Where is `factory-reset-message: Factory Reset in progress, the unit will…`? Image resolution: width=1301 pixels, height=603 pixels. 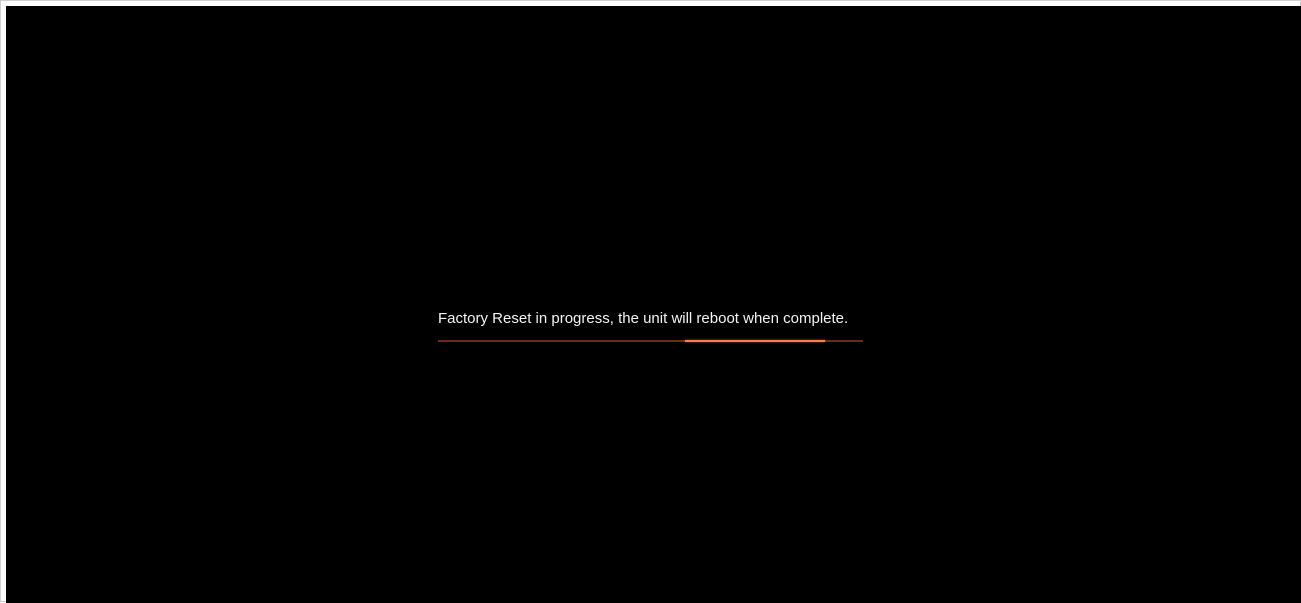 factory-reset-message: Factory Reset in progress, the unit will… is located at coordinates (643, 318).